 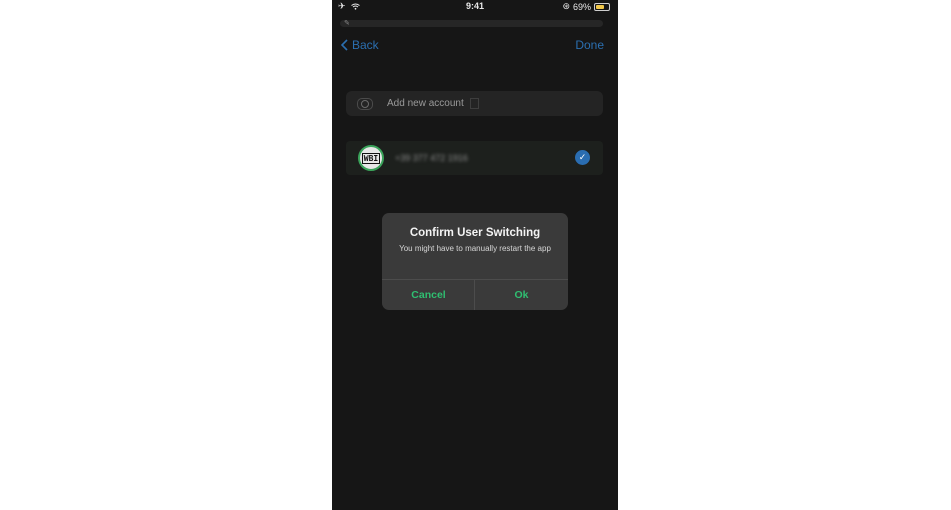 What do you see at coordinates (471, 23) in the screenshot?
I see `search-bar-remnant: ✎` at bounding box center [471, 23].